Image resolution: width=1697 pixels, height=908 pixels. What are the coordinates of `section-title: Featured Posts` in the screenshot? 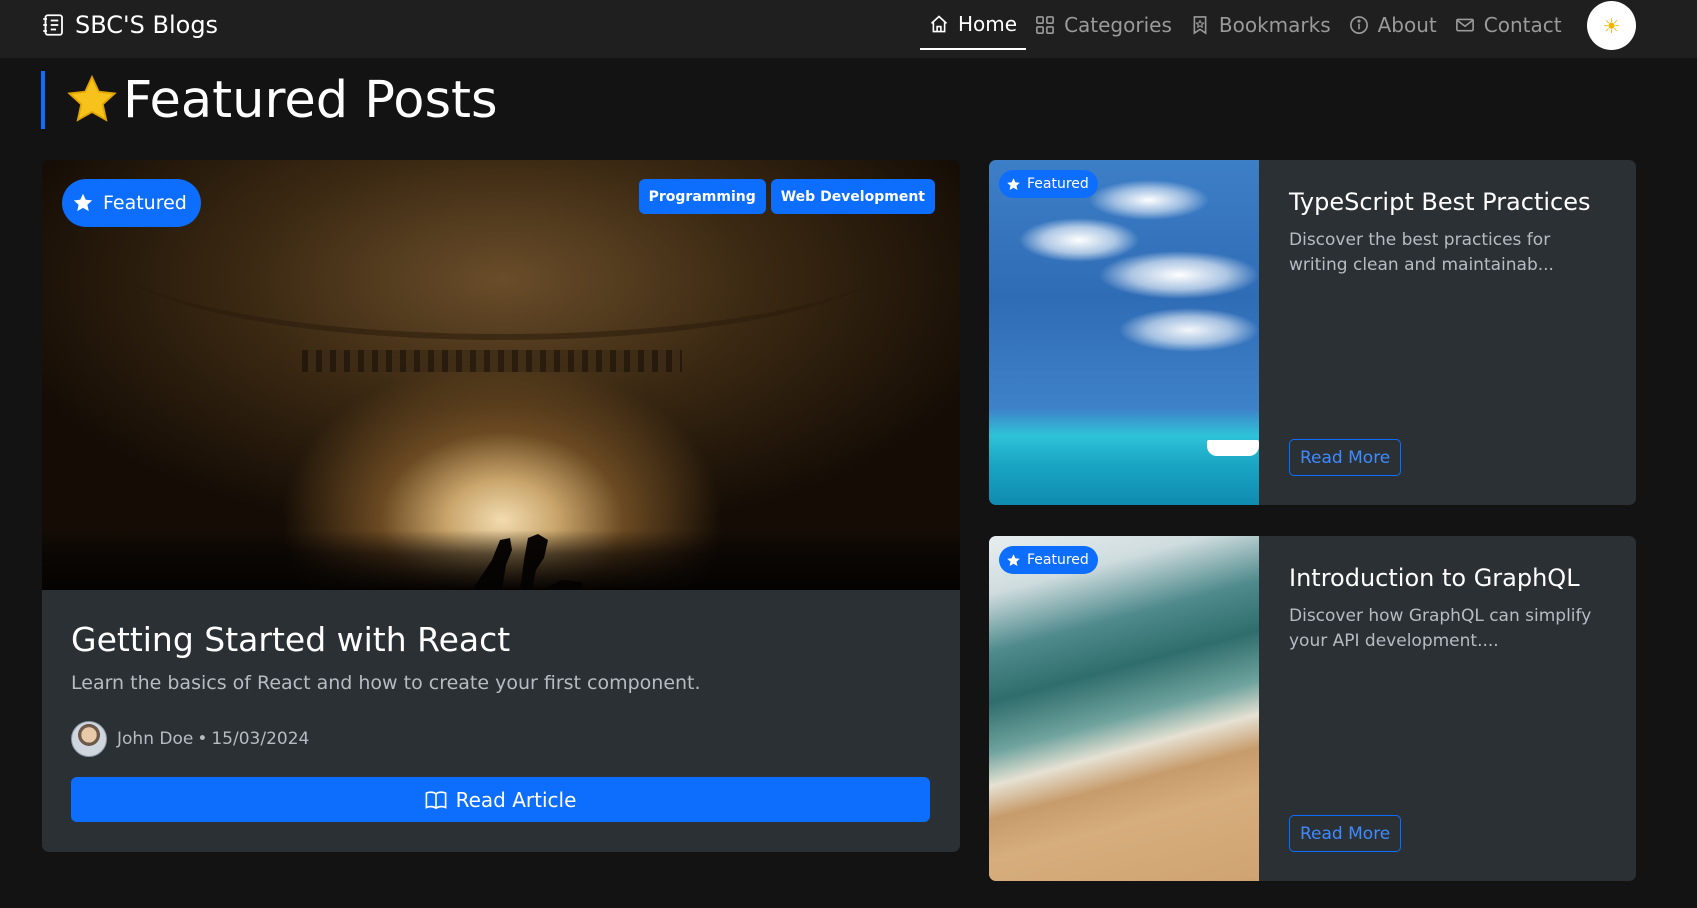 It's located at (269, 100).